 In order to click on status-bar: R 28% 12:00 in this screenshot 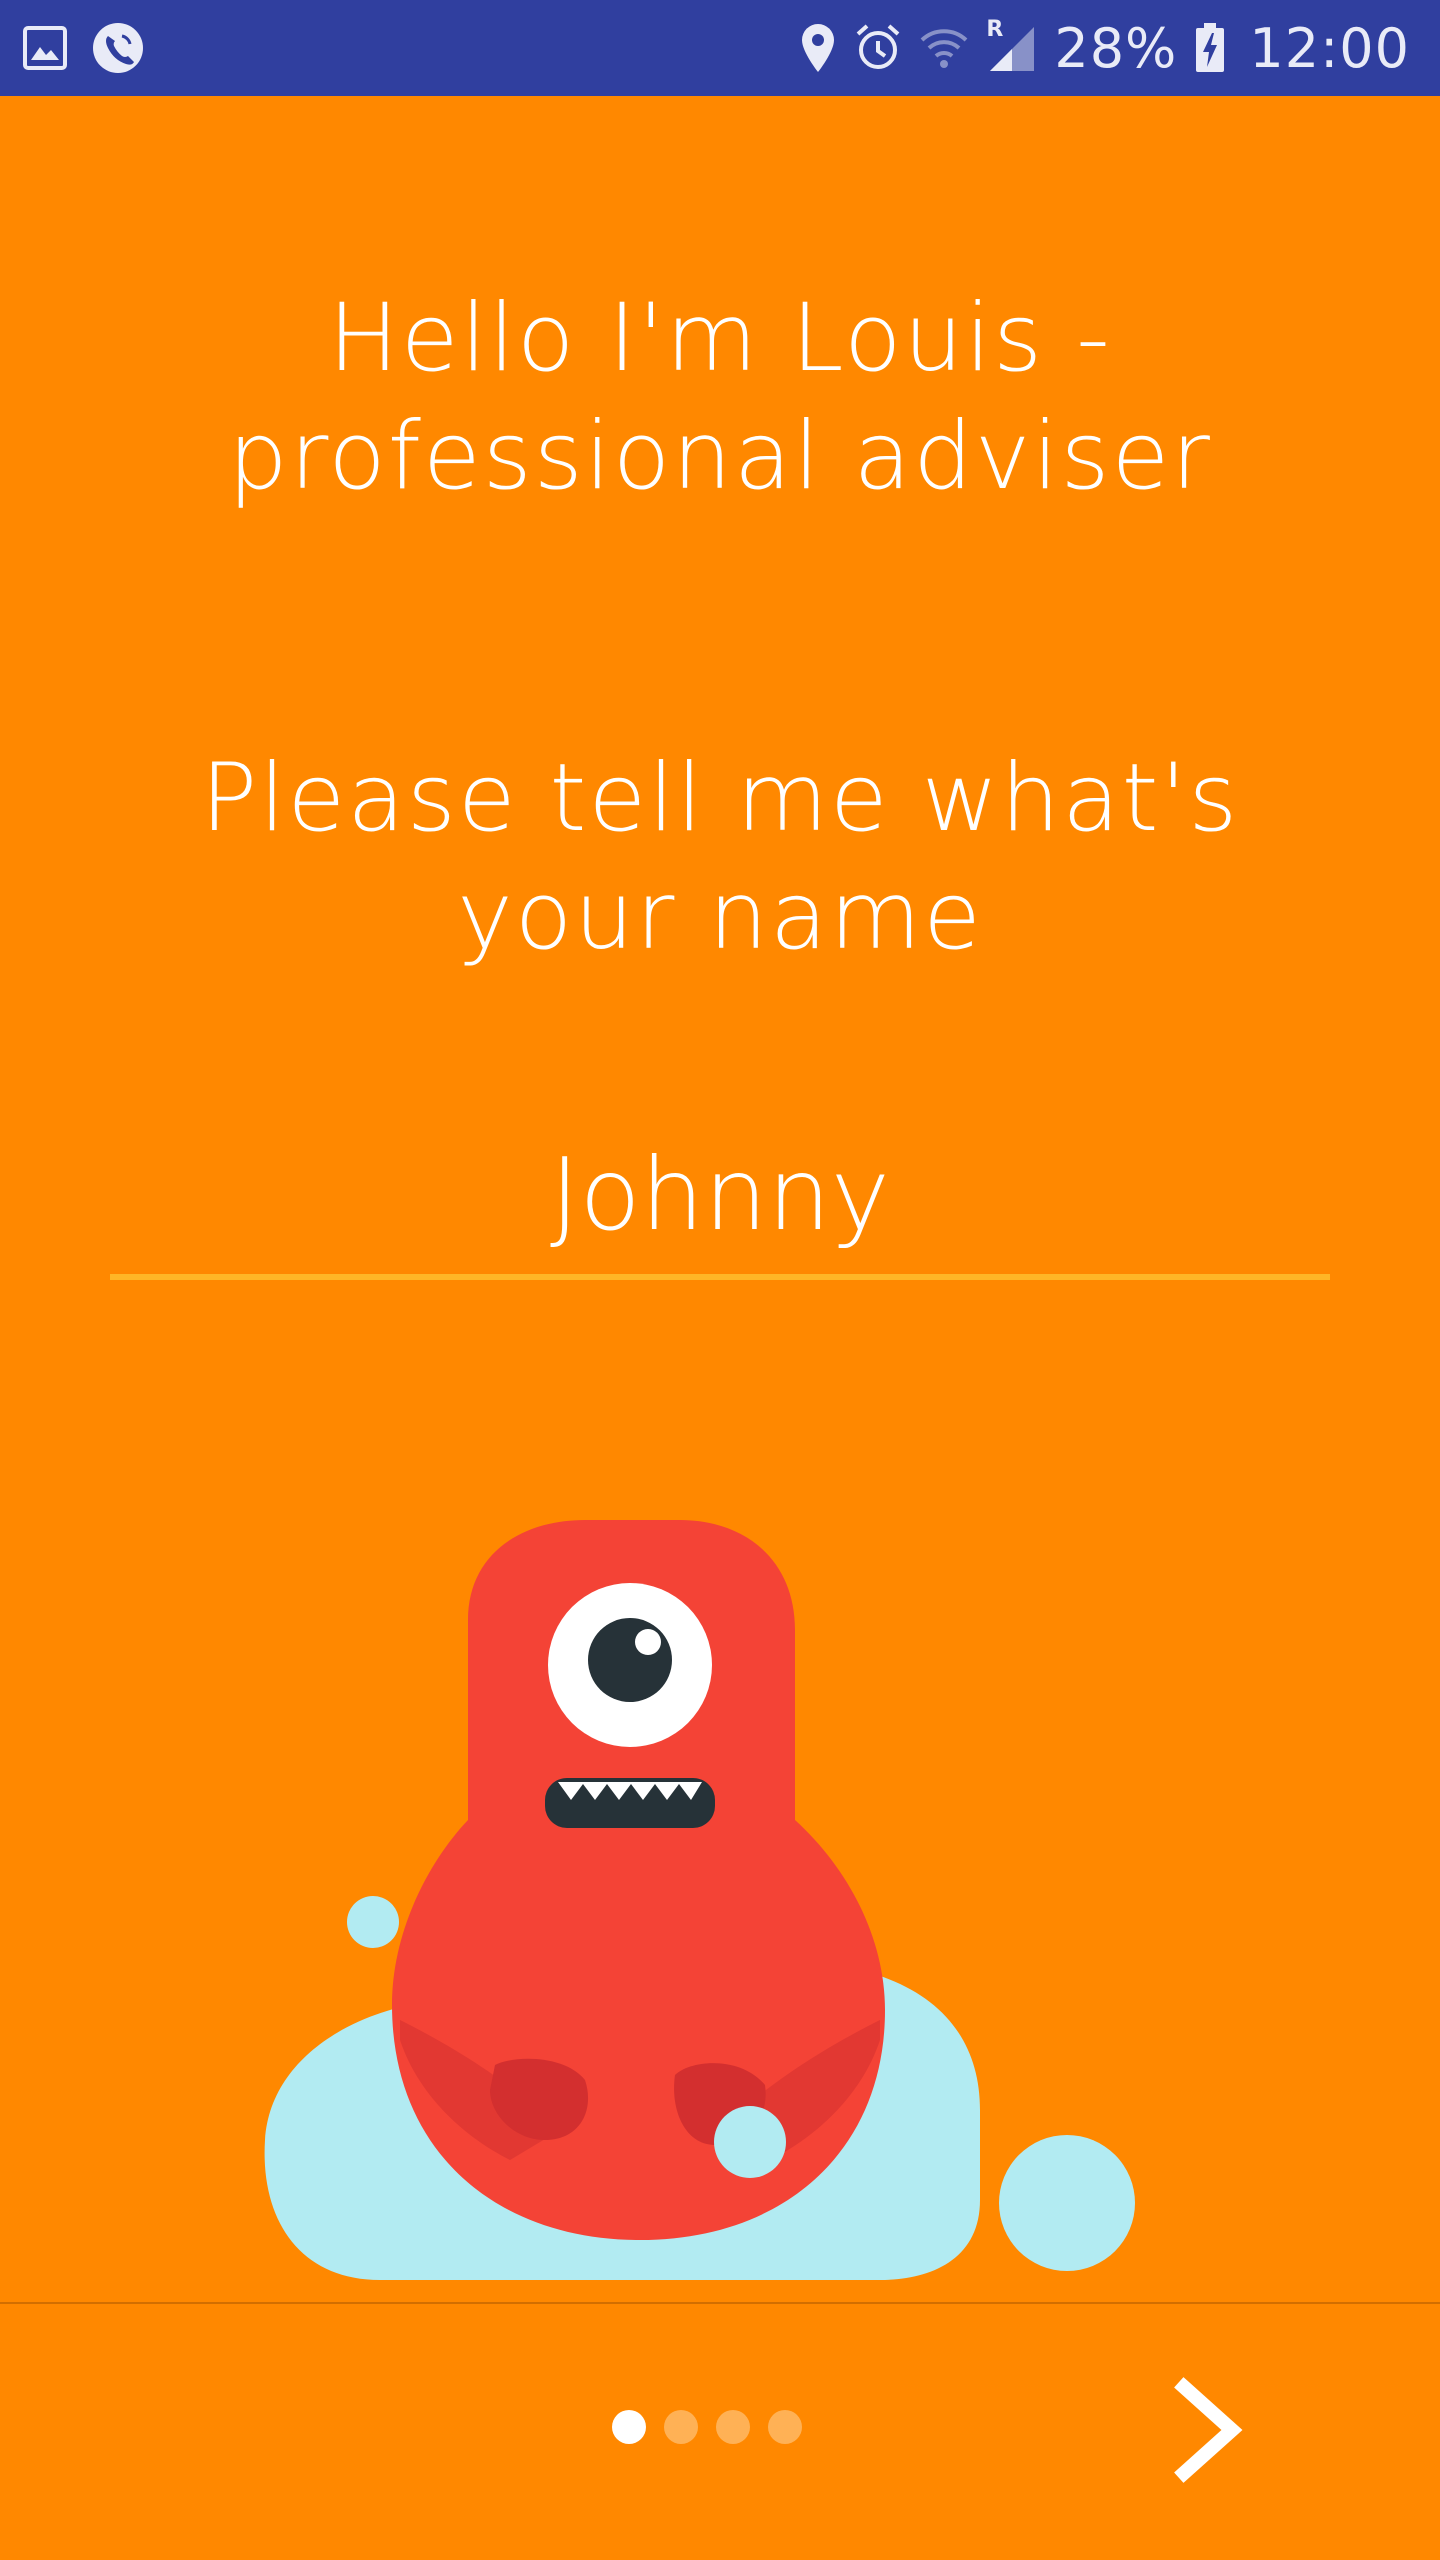, I will do `click(720, 48)`.